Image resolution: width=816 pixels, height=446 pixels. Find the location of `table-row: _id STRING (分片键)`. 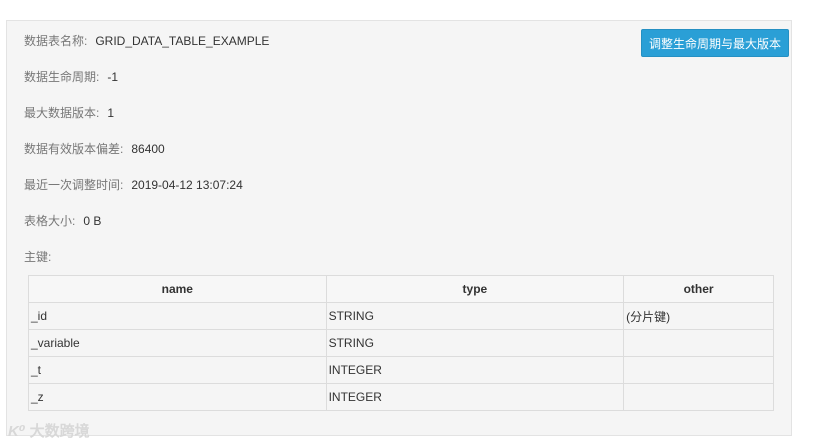

table-row: _id STRING (分片键) is located at coordinates (401, 316).